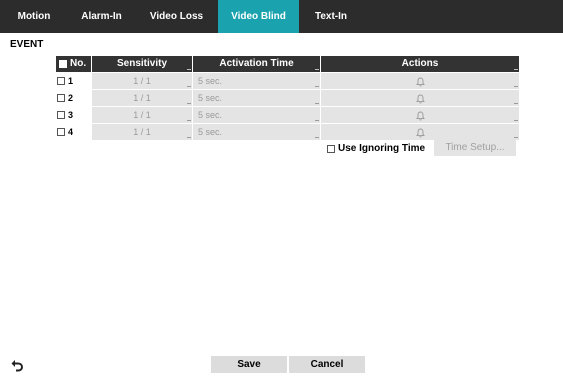  I want to click on back-arrow-icon, so click(17, 365).